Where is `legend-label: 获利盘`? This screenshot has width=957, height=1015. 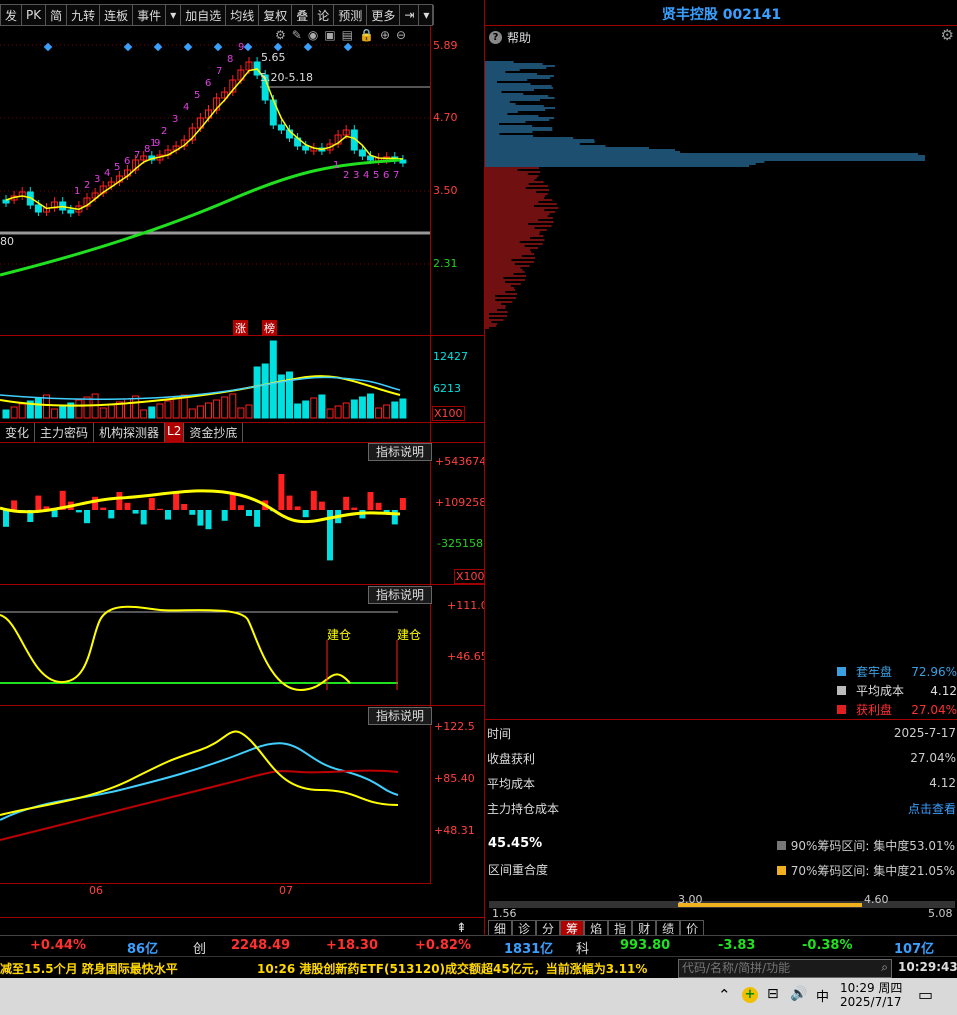
legend-label: 获利盘 is located at coordinates (874, 710).